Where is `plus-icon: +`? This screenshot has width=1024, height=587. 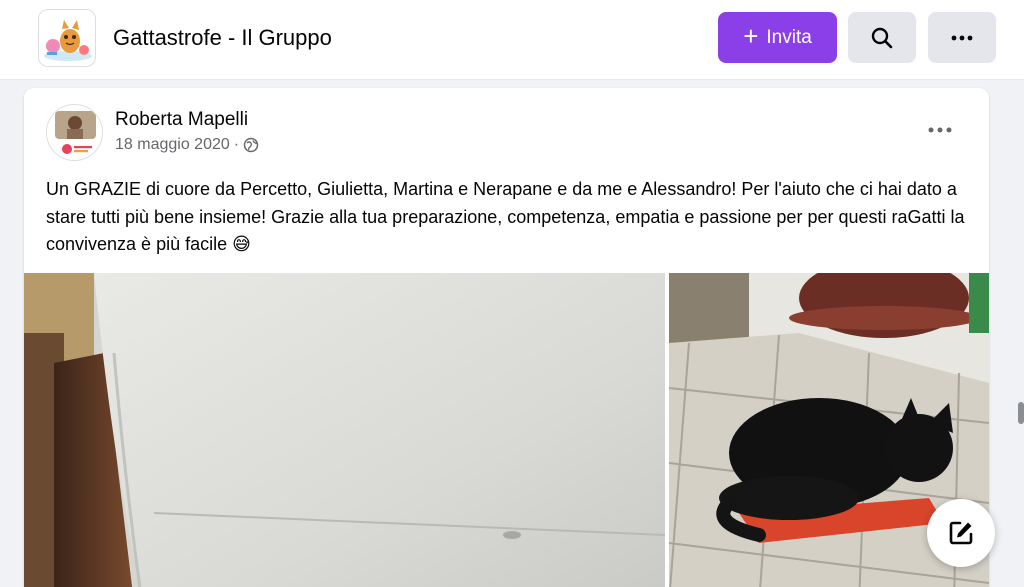
plus-icon: + is located at coordinates (751, 36).